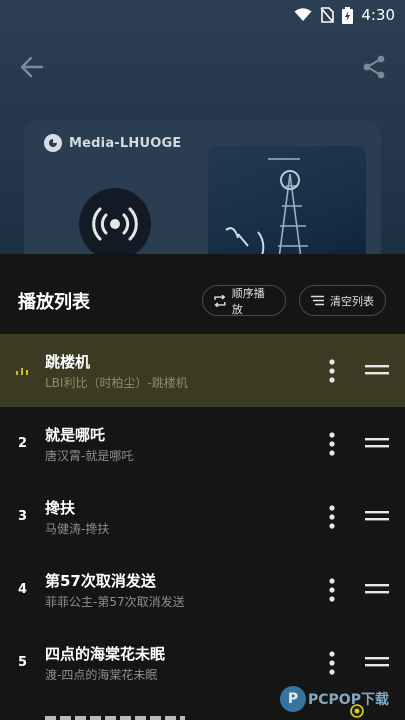 The image size is (405, 720). What do you see at coordinates (60, 508) in the screenshot?
I see `song-title: 搀扶` at bounding box center [60, 508].